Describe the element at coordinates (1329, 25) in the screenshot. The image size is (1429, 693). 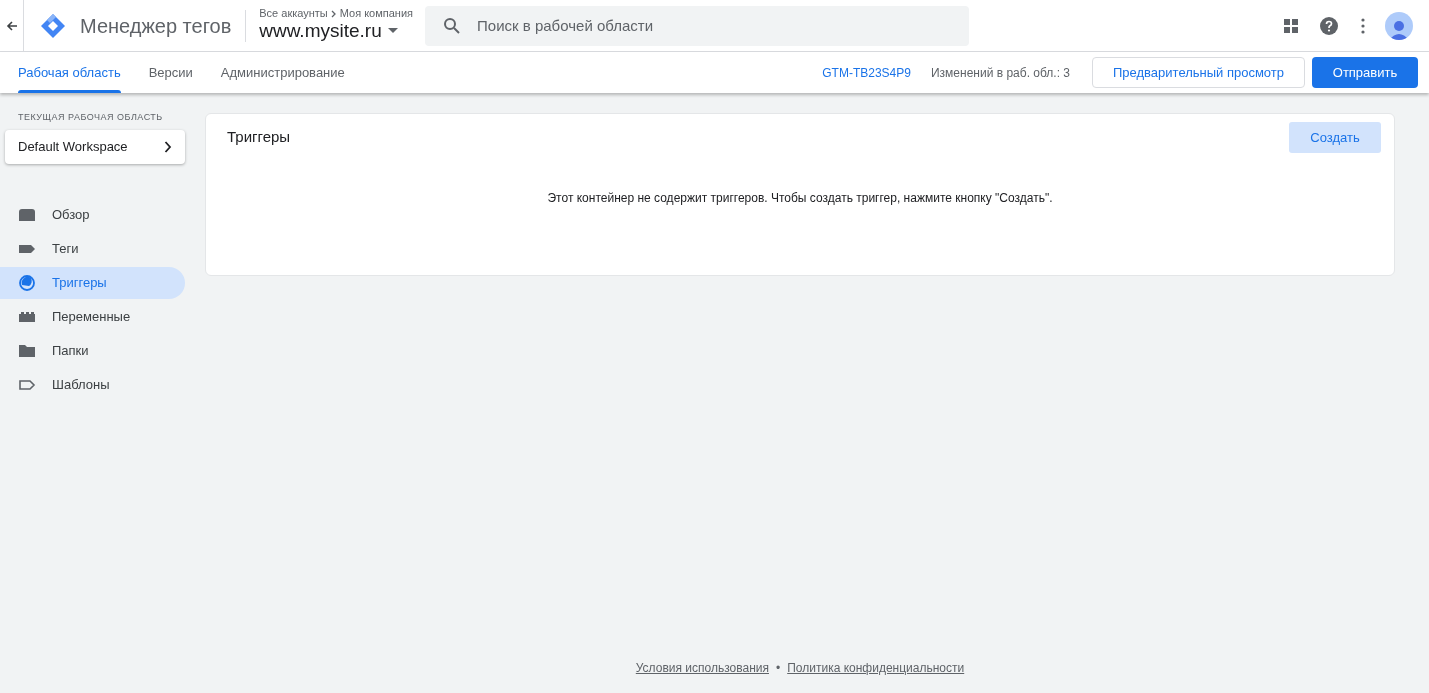
I see `help-icon` at that location.